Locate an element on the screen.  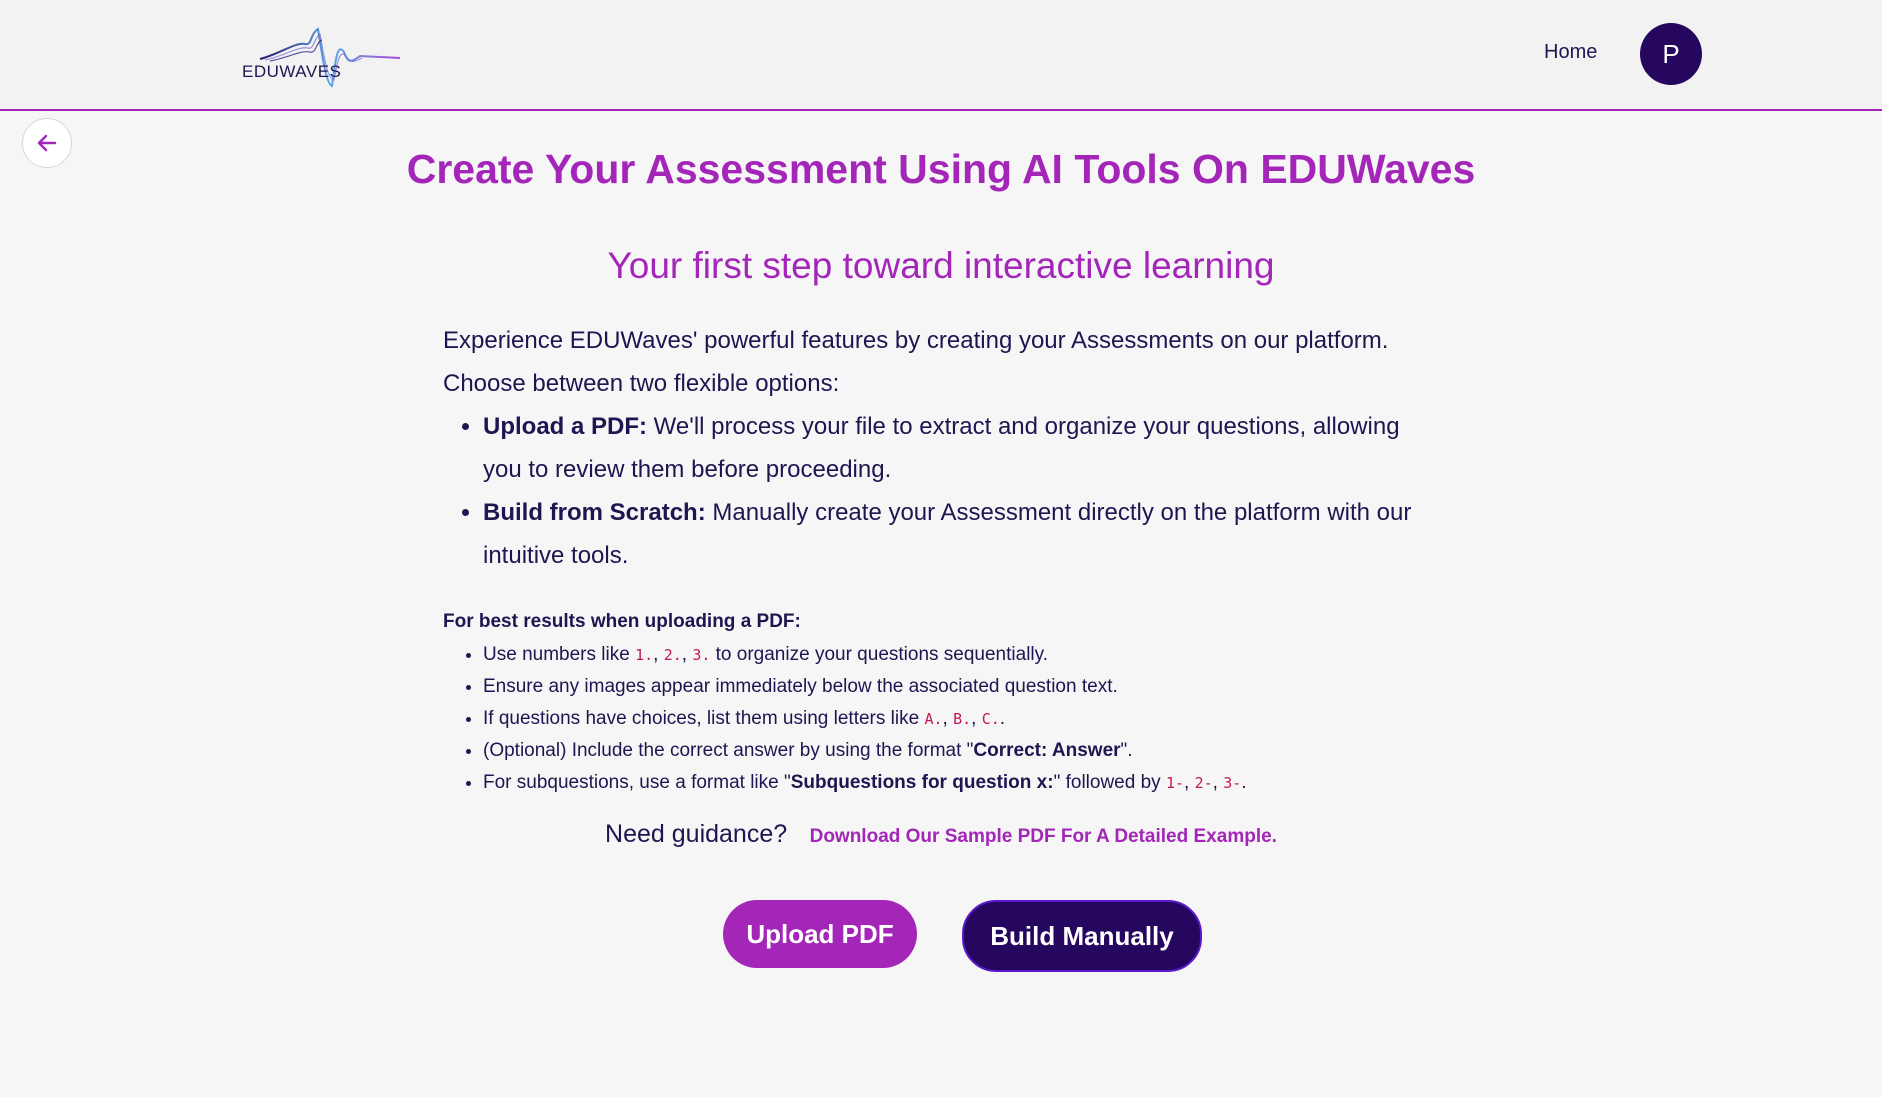
code-snippet: 1. is located at coordinates (644, 655).